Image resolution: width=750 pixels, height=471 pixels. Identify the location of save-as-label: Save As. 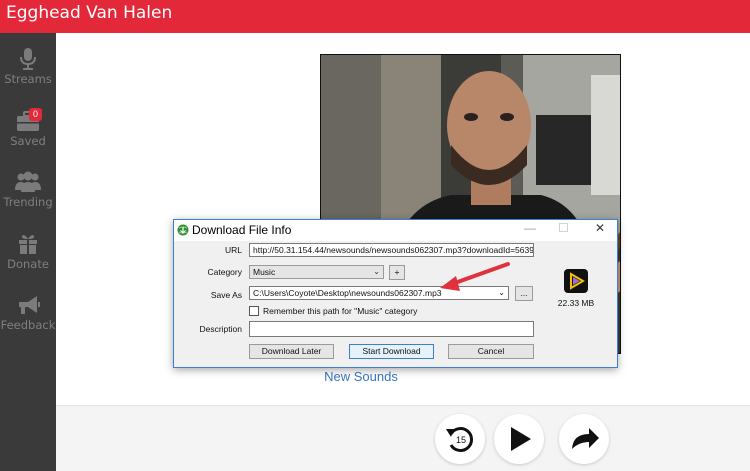
(226, 295).